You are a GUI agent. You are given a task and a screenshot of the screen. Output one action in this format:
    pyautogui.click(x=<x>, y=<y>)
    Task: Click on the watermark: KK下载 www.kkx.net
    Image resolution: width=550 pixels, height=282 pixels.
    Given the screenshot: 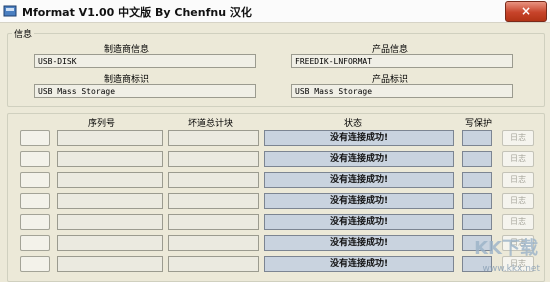 What is the action you would take?
    pyautogui.click(x=491, y=258)
    